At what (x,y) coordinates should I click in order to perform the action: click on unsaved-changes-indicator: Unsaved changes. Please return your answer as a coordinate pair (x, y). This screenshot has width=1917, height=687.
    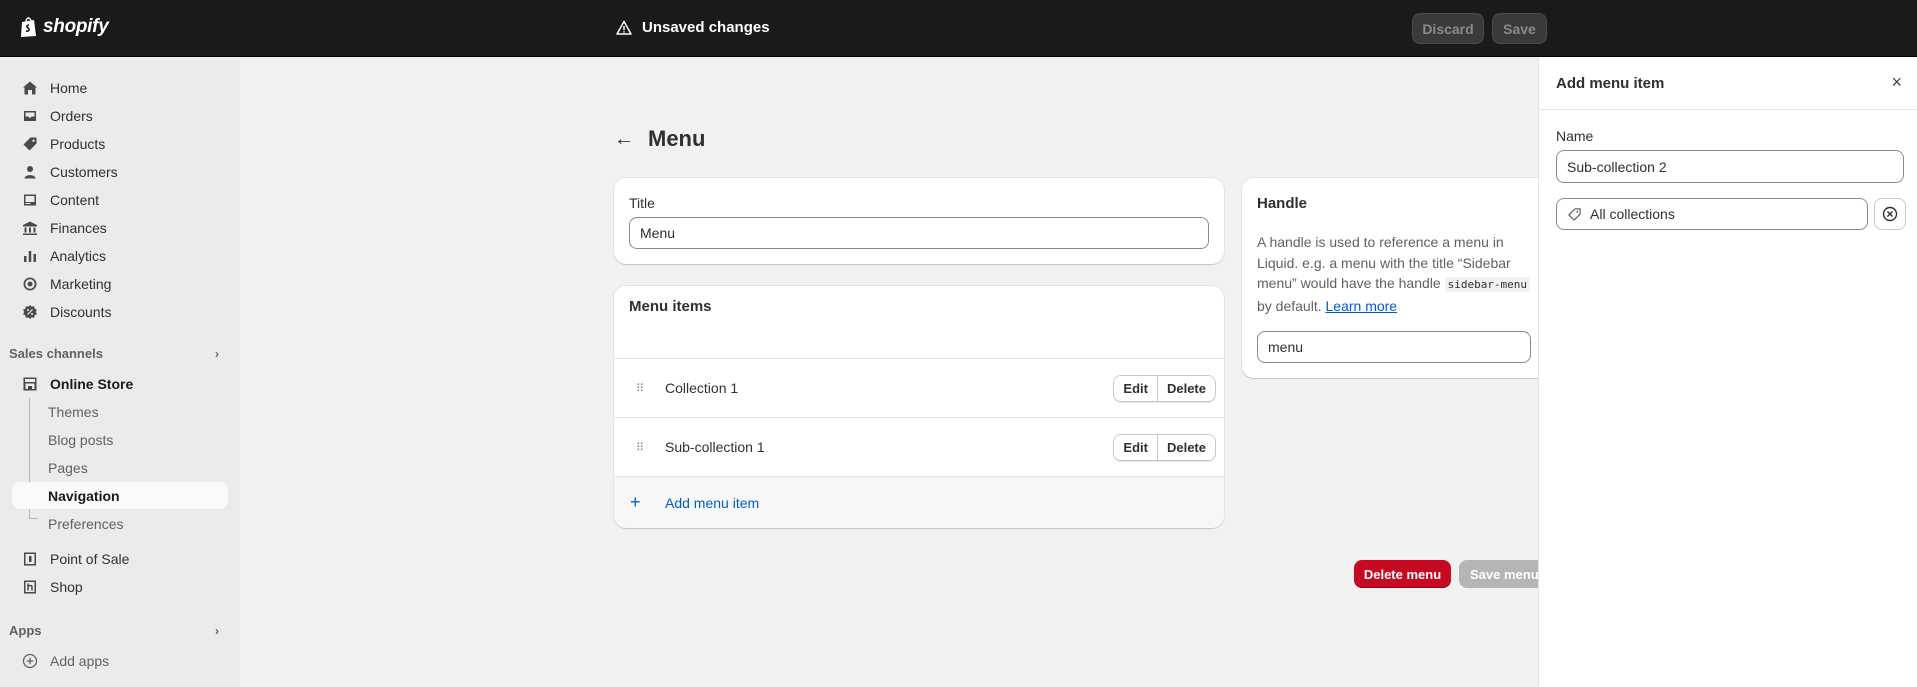
    Looking at the image, I should click on (693, 27).